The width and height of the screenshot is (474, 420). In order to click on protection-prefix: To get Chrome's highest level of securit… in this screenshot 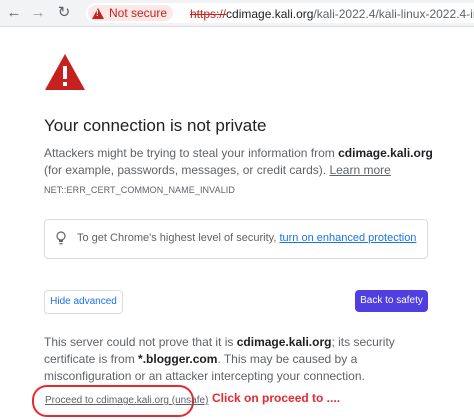, I will do `click(178, 238)`.